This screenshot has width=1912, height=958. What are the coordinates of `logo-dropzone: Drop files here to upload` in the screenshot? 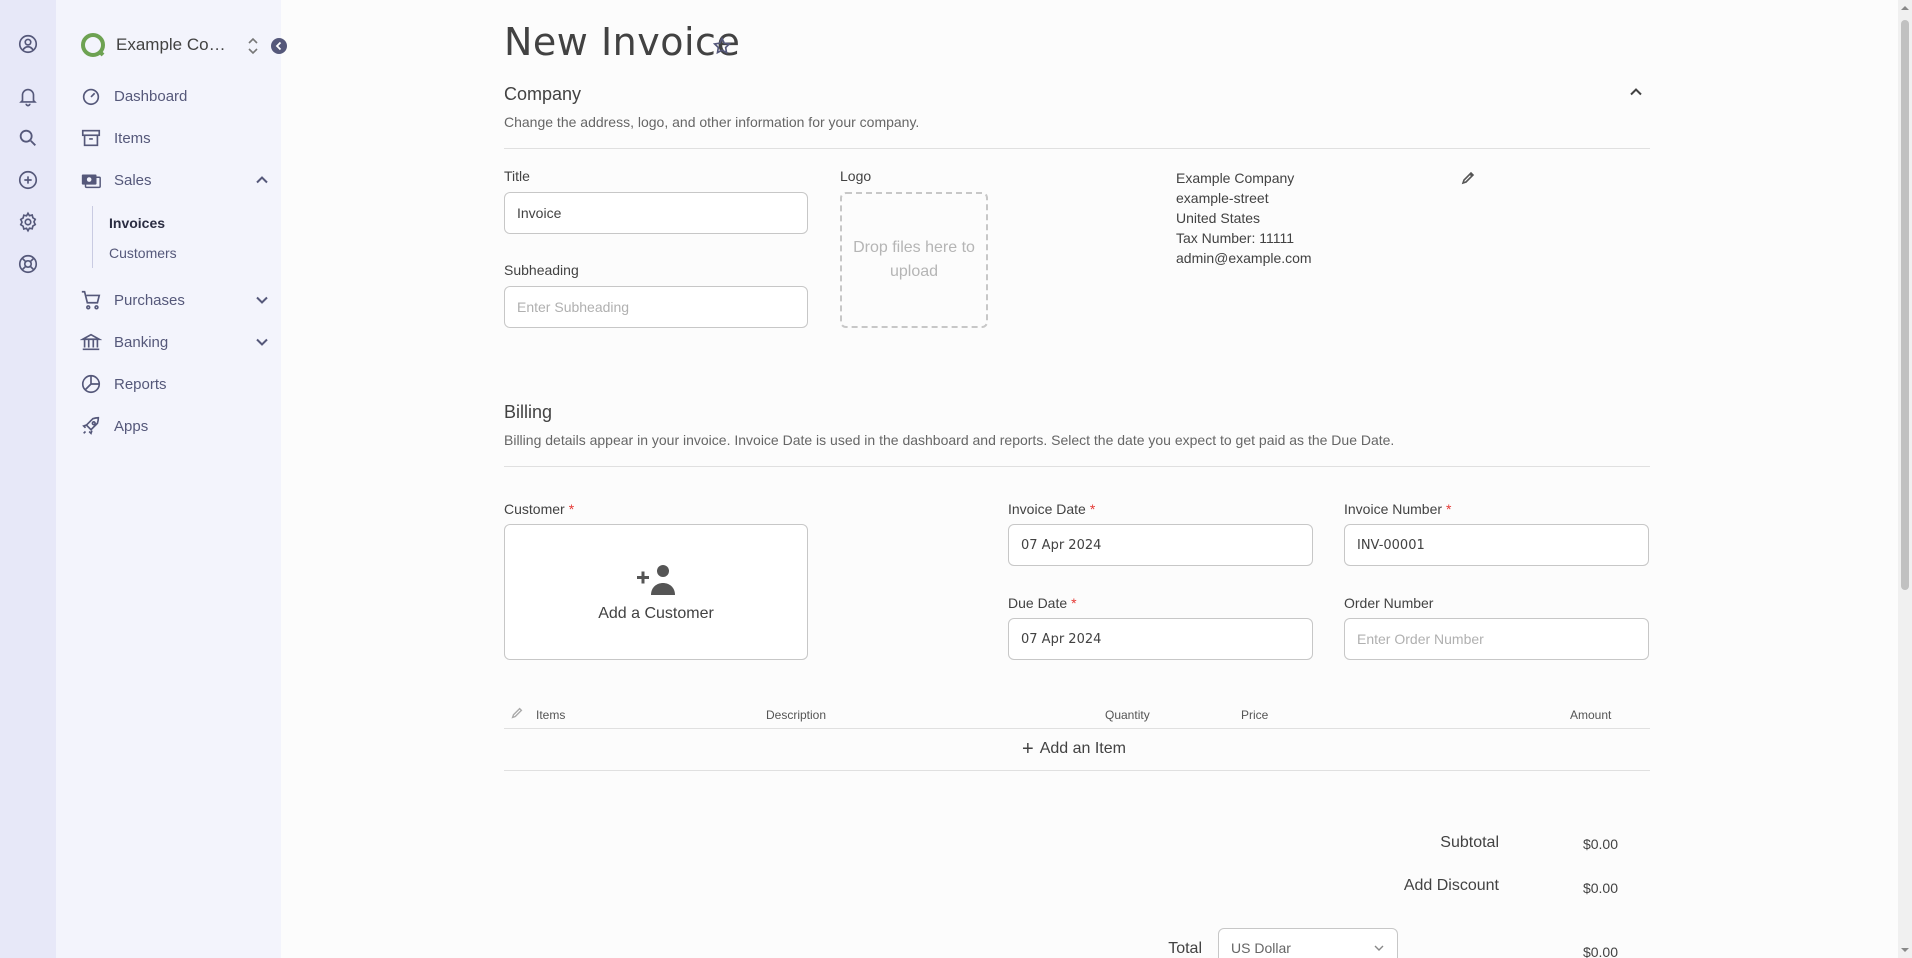 It's located at (914, 260).